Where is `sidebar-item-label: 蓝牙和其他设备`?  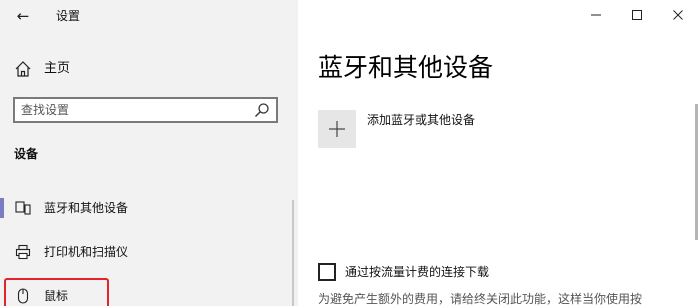 sidebar-item-label: 蓝牙和其他设备 is located at coordinates (86, 208).